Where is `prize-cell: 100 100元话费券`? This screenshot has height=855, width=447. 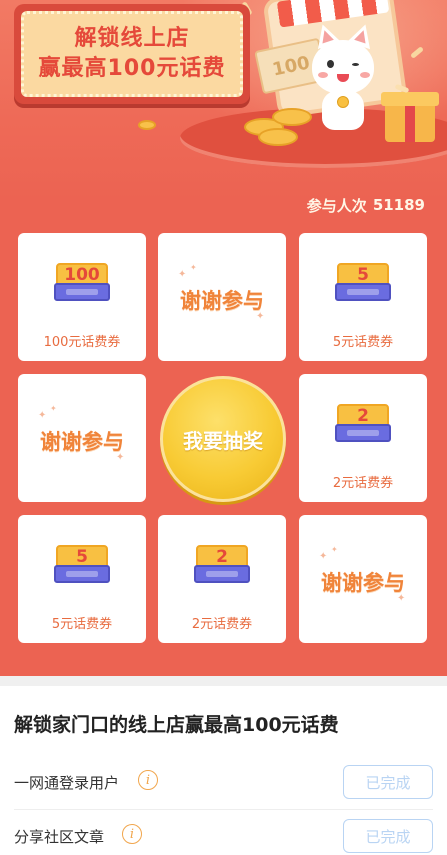 prize-cell: 100 100元话费券 is located at coordinates (82, 297).